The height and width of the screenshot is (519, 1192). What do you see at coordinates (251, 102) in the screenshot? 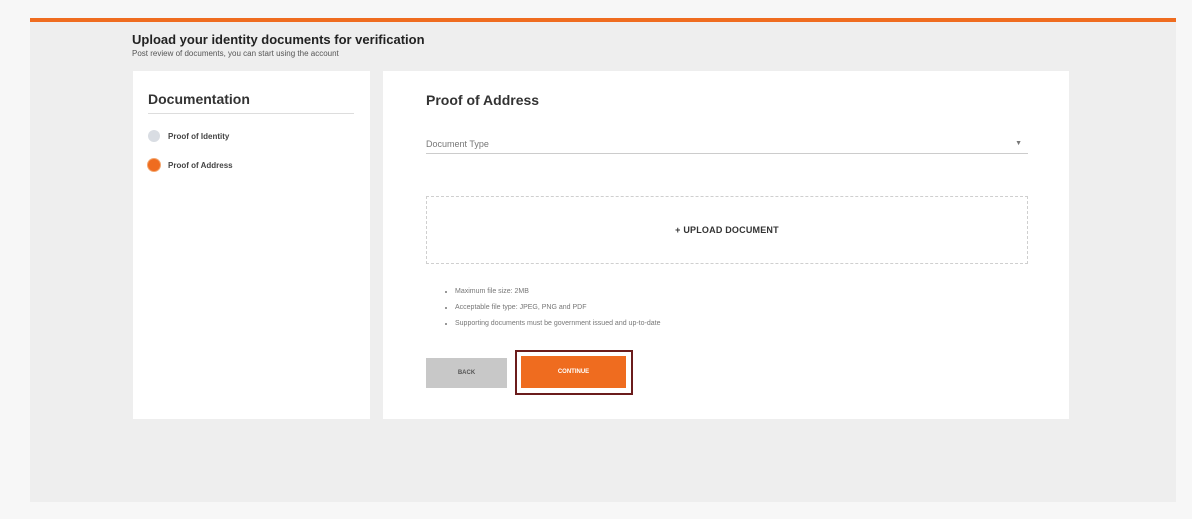
I see `sidebar-heading: Documentation` at bounding box center [251, 102].